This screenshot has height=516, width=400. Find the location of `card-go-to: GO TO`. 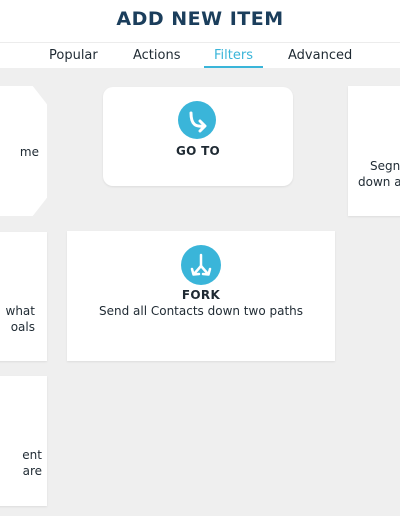

card-go-to: GO TO is located at coordinates (198, 136).